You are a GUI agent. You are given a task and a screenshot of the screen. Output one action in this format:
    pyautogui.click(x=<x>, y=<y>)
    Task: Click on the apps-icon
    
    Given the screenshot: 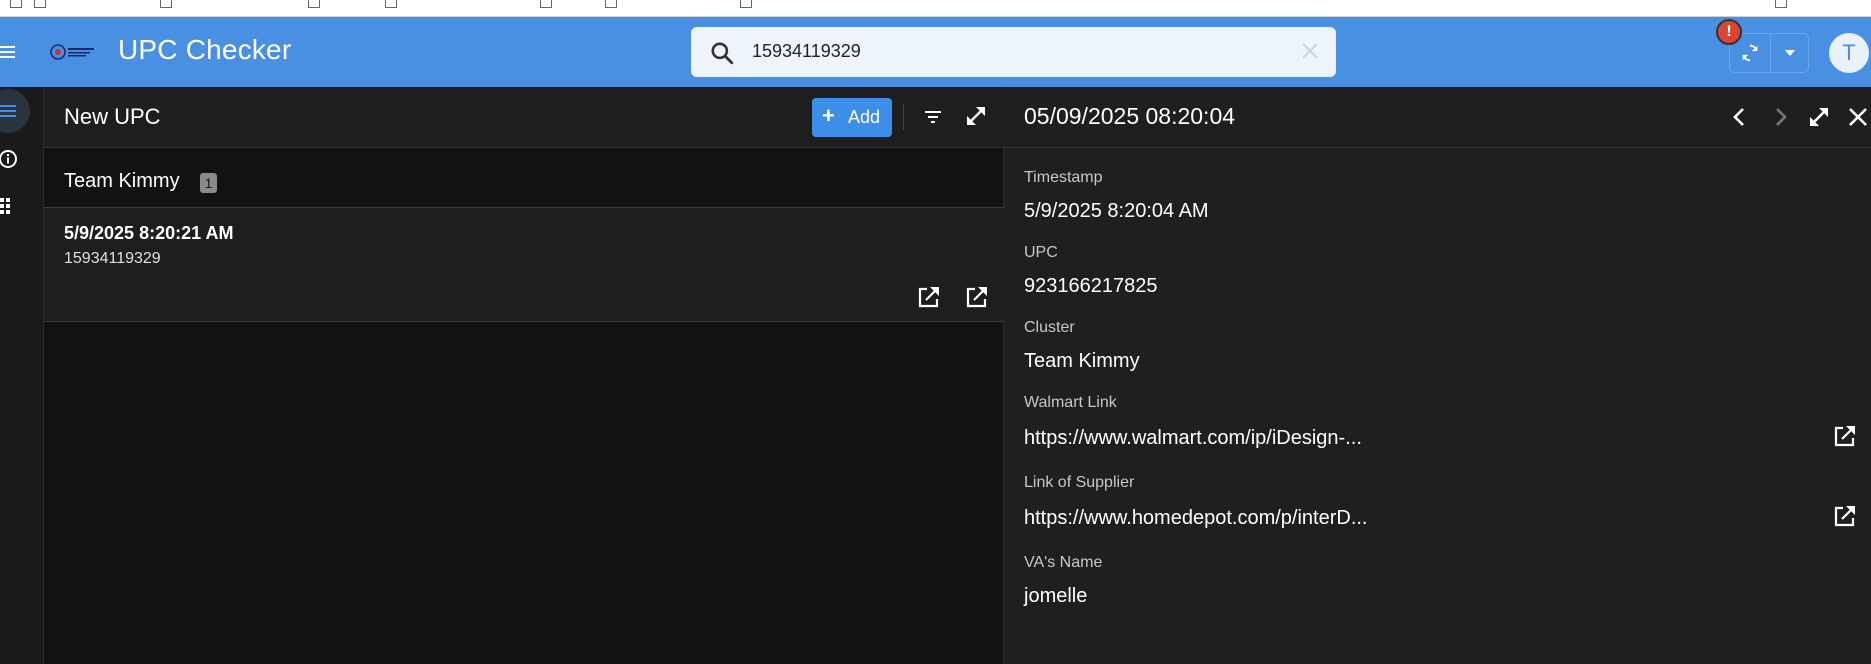 What is the action you would take?
    pyautogui.click(x=5, y=206)
    